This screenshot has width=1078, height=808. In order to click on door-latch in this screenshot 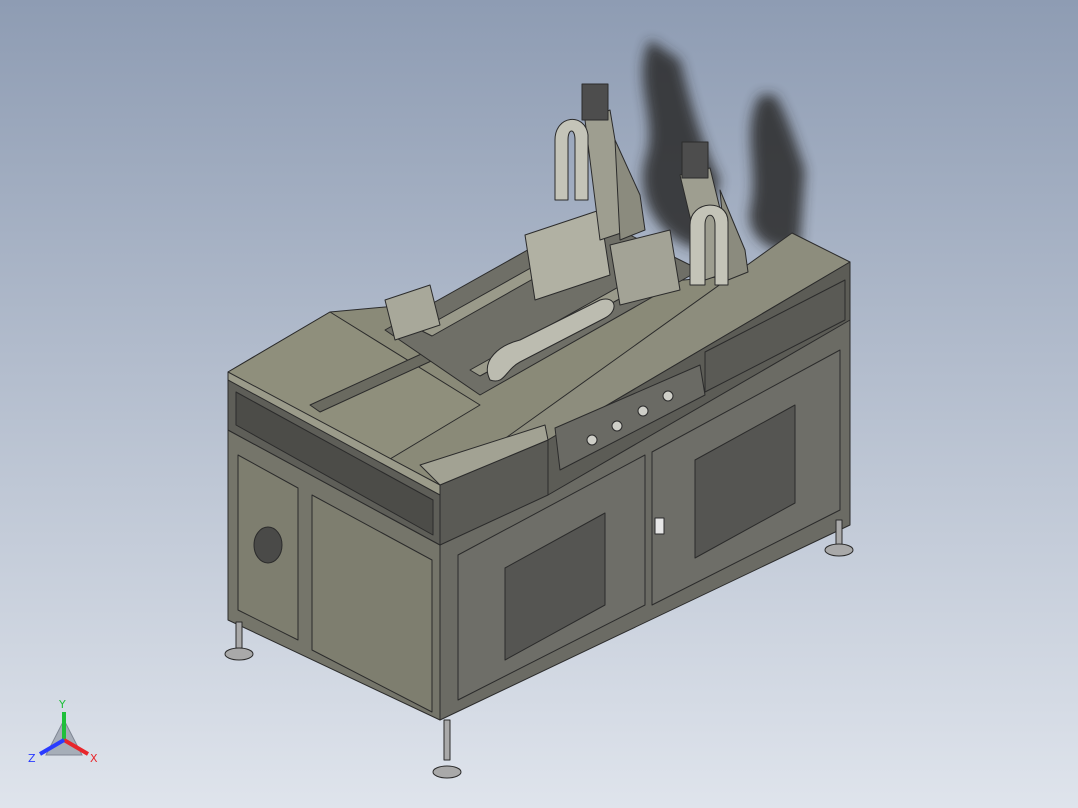, I will do `click(659, 526)`.